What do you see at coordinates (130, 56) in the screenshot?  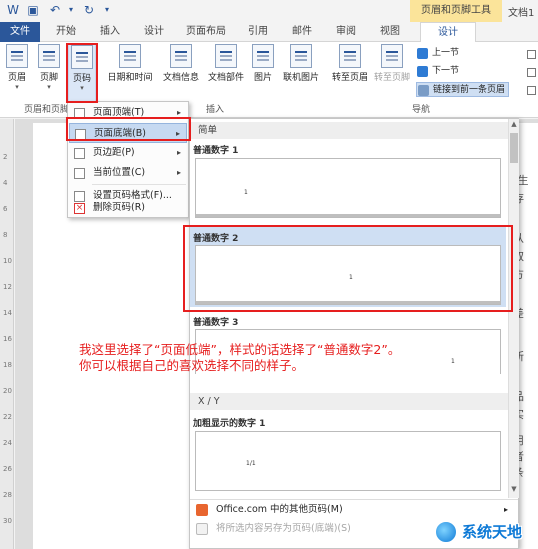 I see `calendar-icon` at bounding box center [130, 56].